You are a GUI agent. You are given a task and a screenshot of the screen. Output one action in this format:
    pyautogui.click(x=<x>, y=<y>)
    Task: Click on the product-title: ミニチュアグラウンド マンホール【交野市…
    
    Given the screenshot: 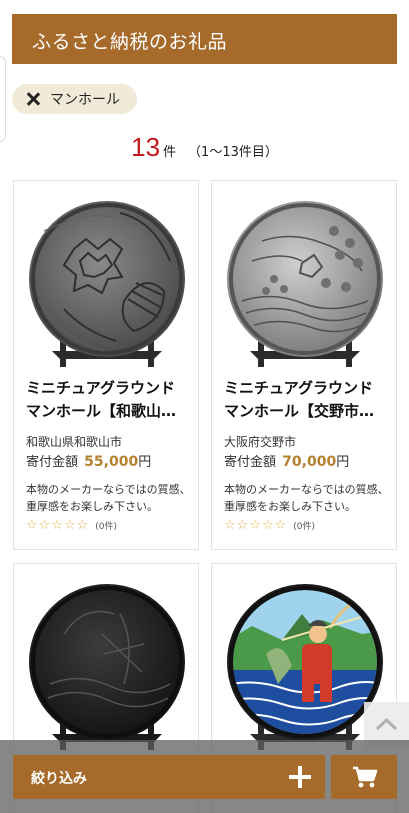 What is the action you would take?
    pyautogui.click(x=306, y=400)
    